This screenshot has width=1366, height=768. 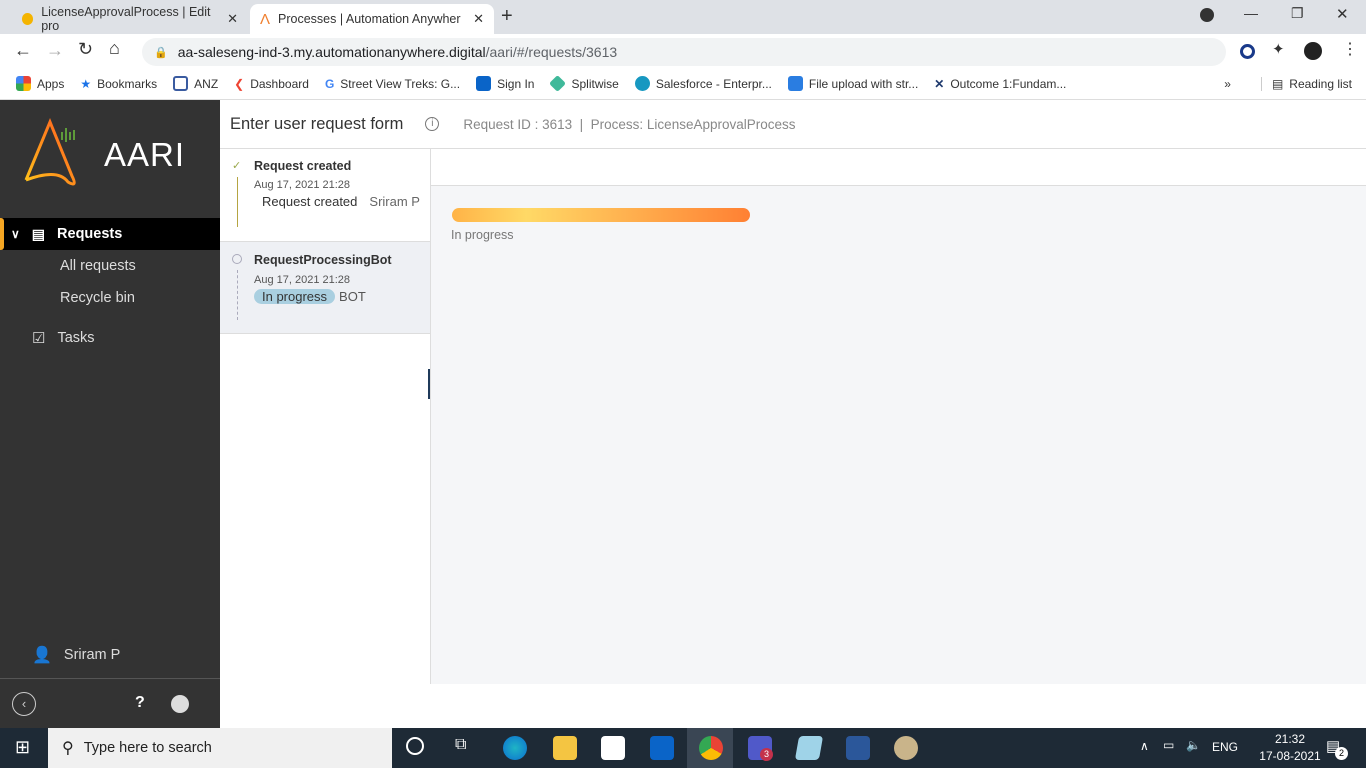 What do you see at coordinates (515, 748) in the screenshot?
I see `edge-icon` at bounding box center [515, 748].